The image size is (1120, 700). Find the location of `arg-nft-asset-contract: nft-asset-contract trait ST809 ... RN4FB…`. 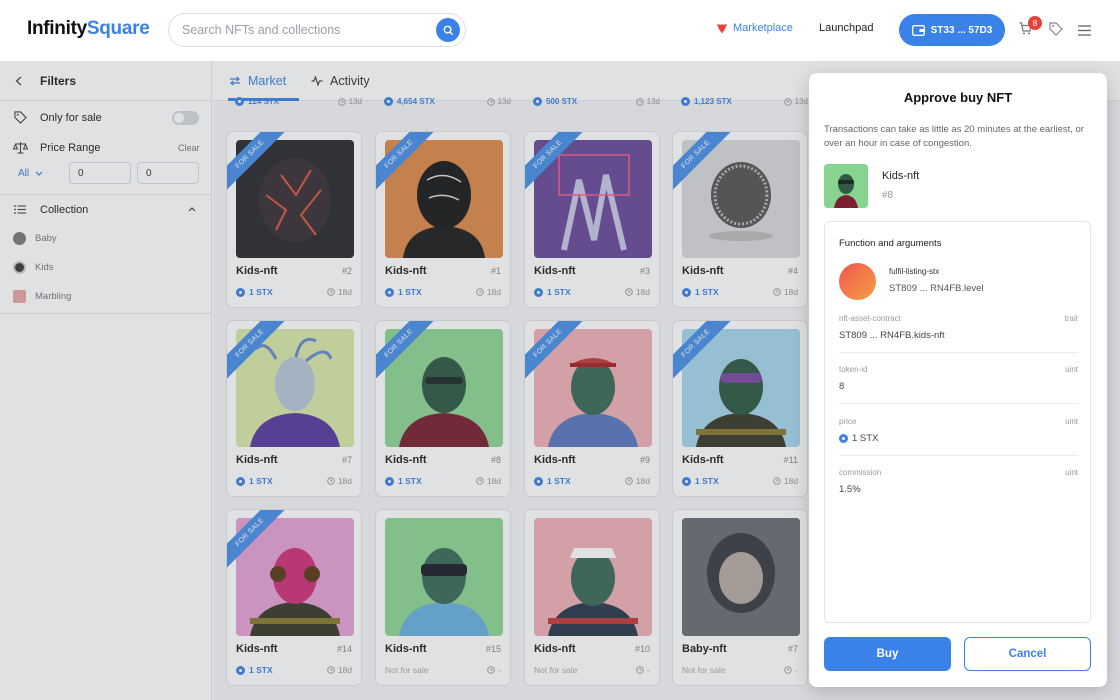

arg-nft-asset-contract: nft-asset-contract trait ST809 ... RN4FB… is located at coordinates (958, 334).